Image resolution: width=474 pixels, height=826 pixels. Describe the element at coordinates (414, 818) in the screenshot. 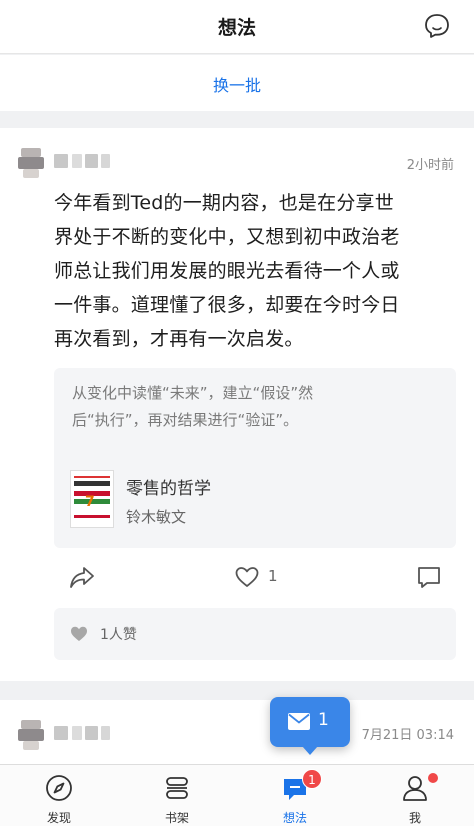

I see `tab-label: 我` at that location.